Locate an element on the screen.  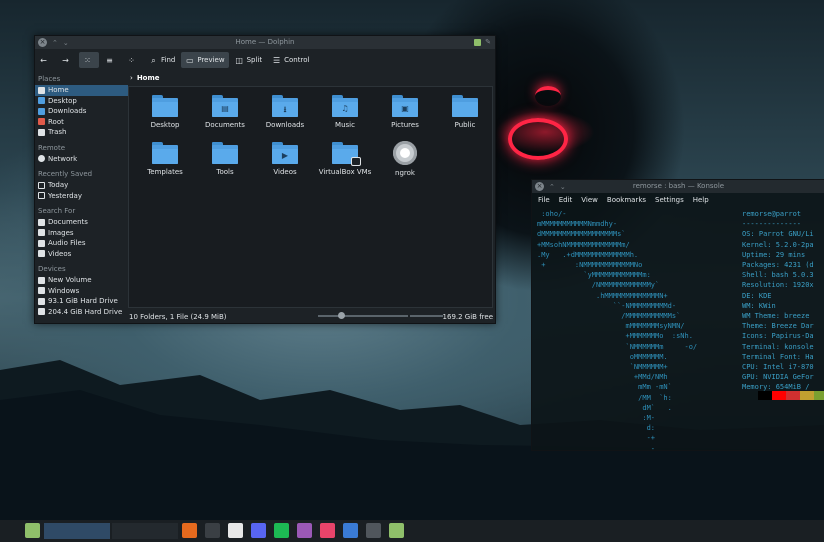
sidebar-item-trash: Trash is located at coordinates (81, 132).